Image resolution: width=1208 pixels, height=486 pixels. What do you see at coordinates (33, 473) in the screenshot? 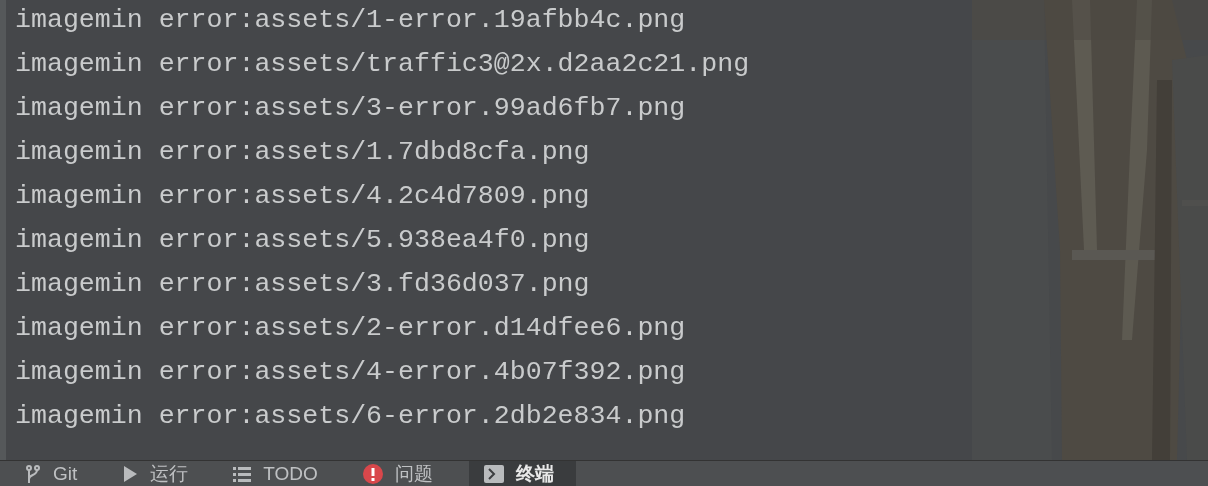
I see `branch-icon` at bounding box center [33, 473].